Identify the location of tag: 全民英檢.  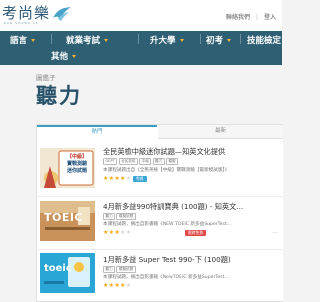
(128, 161).